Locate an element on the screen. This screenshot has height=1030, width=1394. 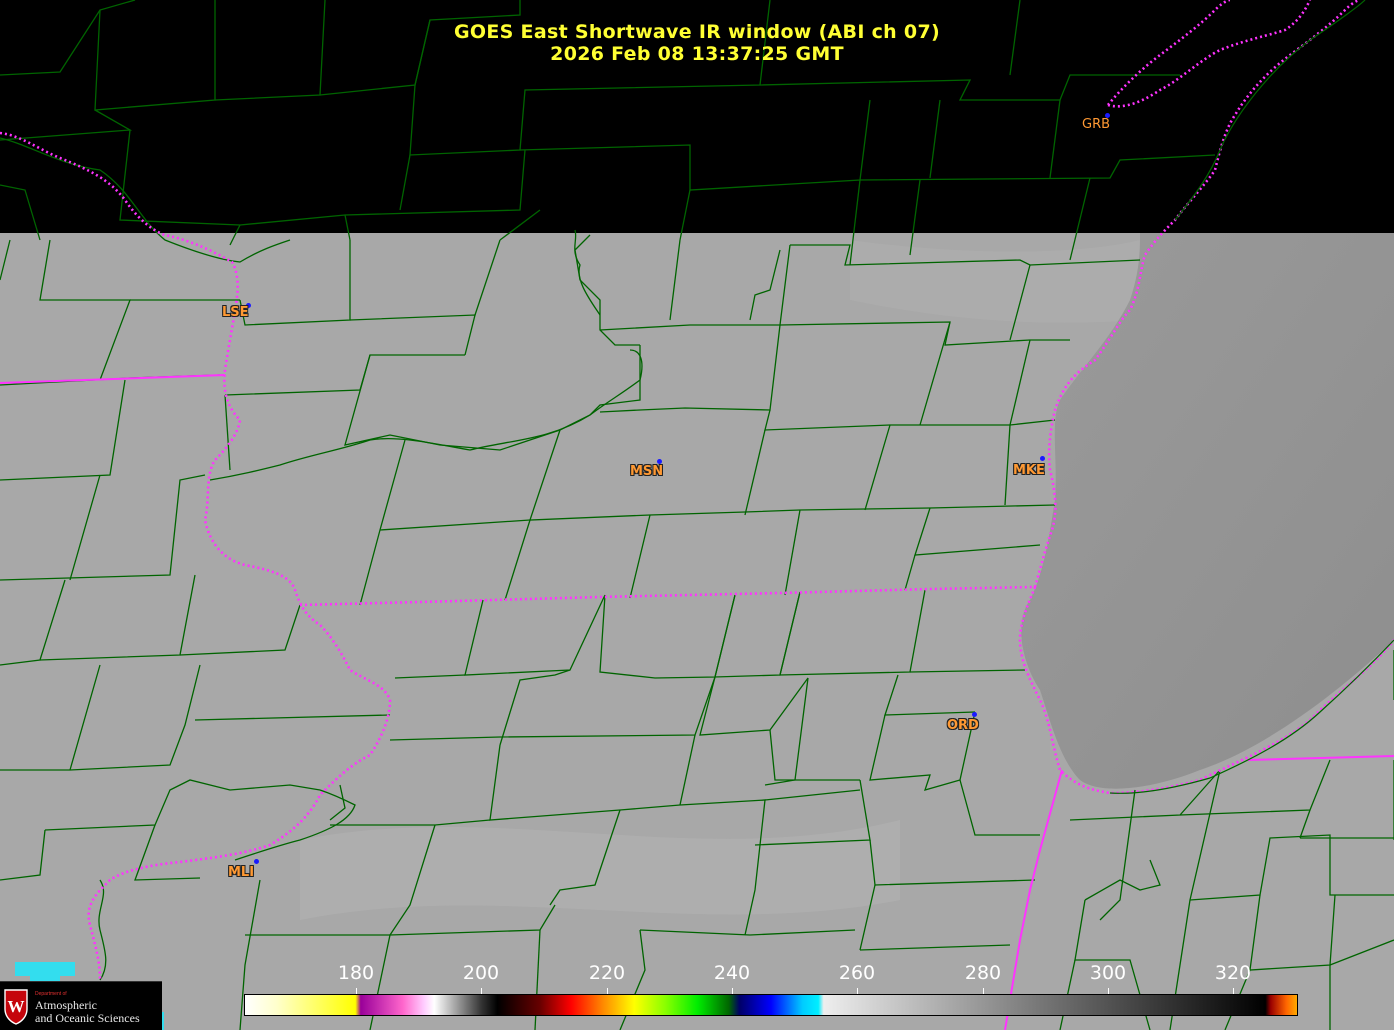
colorbar-tick-label: 240 is located at coordinates (732, 973).